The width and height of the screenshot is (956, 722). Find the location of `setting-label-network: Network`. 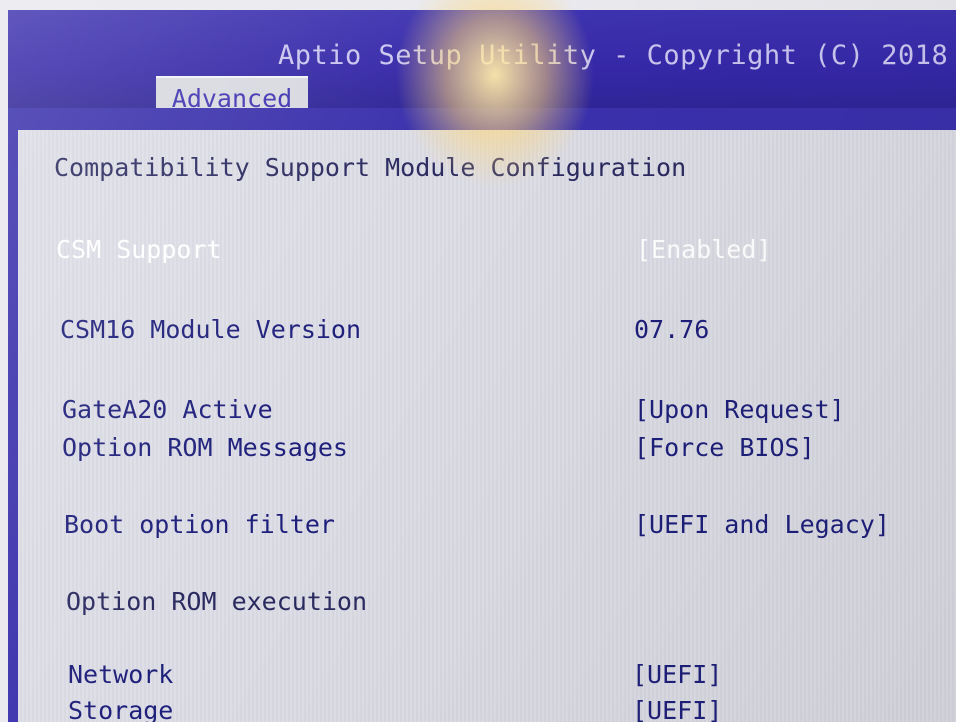

setting-label-network: Network is located at coordinates (120, 674).